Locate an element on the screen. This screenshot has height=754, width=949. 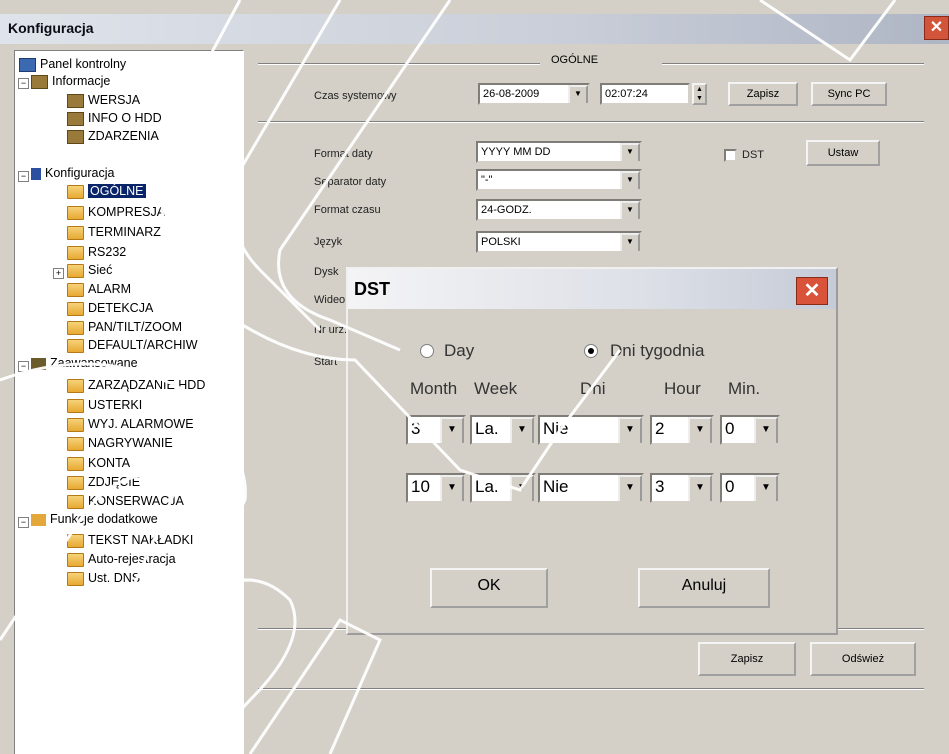
tree-item-info-hdd: INFO O HDD is located at coordinates (114, 118).